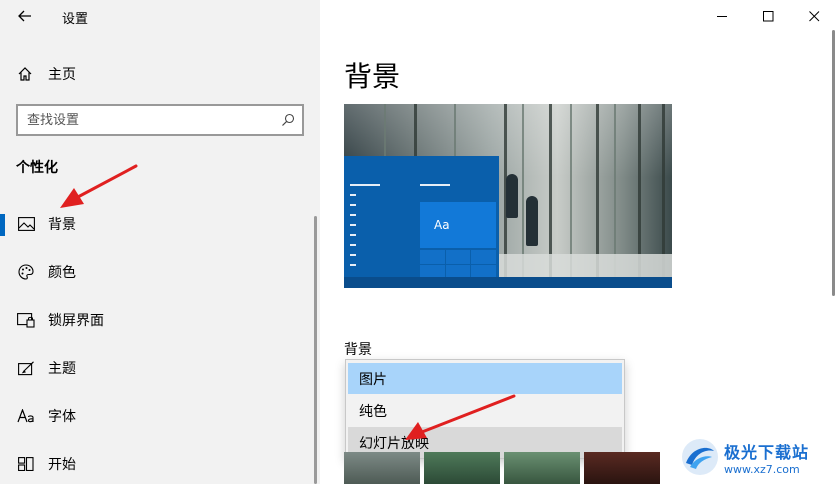 This screenshot has height=484, width=837. What do you see at coordinates (315, 350) in the screenshot?
I see `sidebar-scrollbar` at bounding box center [315, 350].